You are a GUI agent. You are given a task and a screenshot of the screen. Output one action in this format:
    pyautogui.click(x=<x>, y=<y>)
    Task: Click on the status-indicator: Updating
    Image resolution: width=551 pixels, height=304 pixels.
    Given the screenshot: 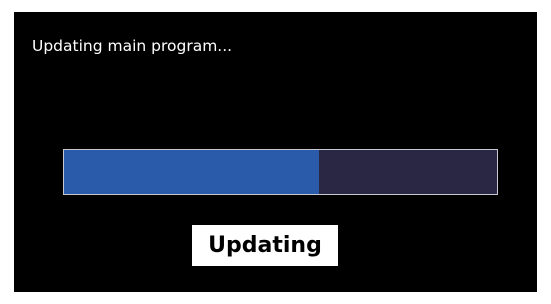 What is the action you would take?
    pyautogui.click(x=265, y=245)
    